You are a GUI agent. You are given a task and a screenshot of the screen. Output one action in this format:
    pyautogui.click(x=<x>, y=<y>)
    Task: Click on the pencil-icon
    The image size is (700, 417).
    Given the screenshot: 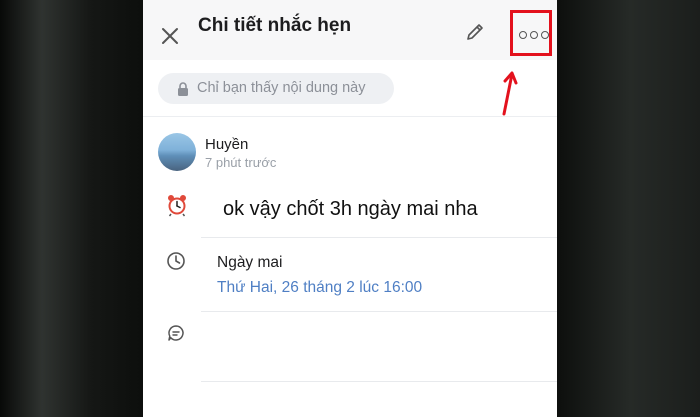 What is the action you would take?
    pyautogui.click(x=475, y=32)
    